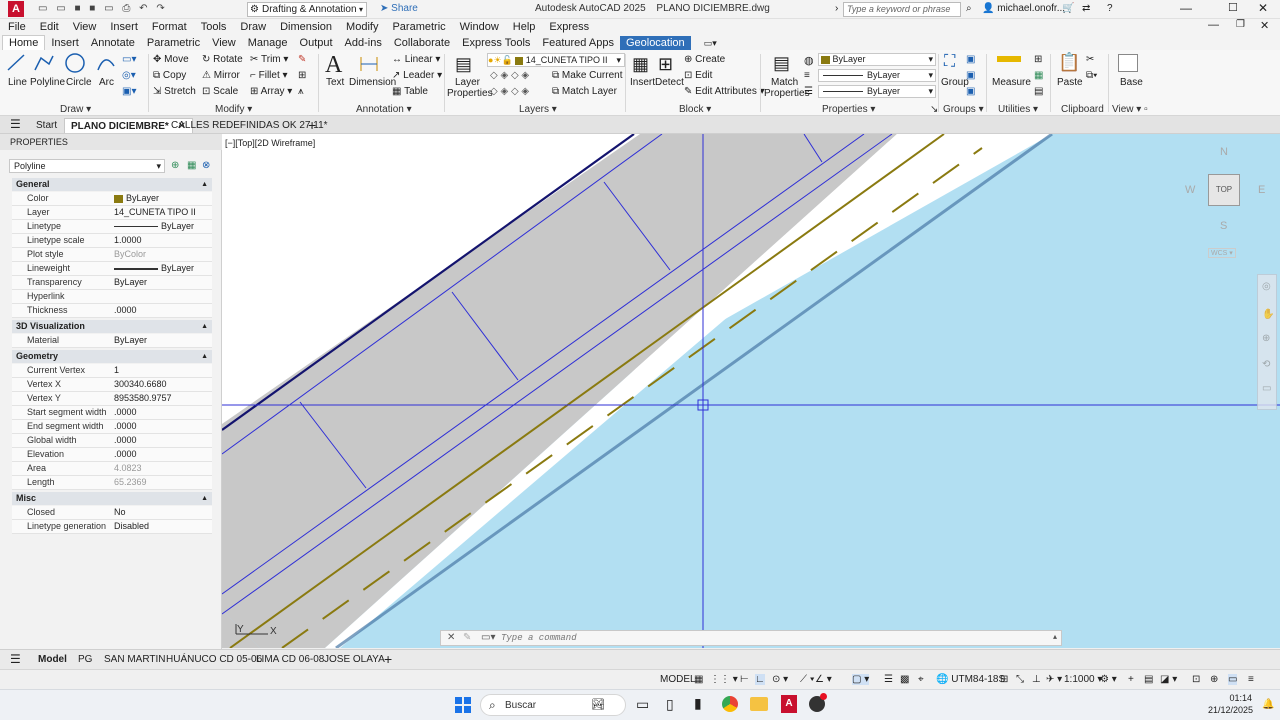  I want to click on group-select-icon: ▣, so click(970, 91).